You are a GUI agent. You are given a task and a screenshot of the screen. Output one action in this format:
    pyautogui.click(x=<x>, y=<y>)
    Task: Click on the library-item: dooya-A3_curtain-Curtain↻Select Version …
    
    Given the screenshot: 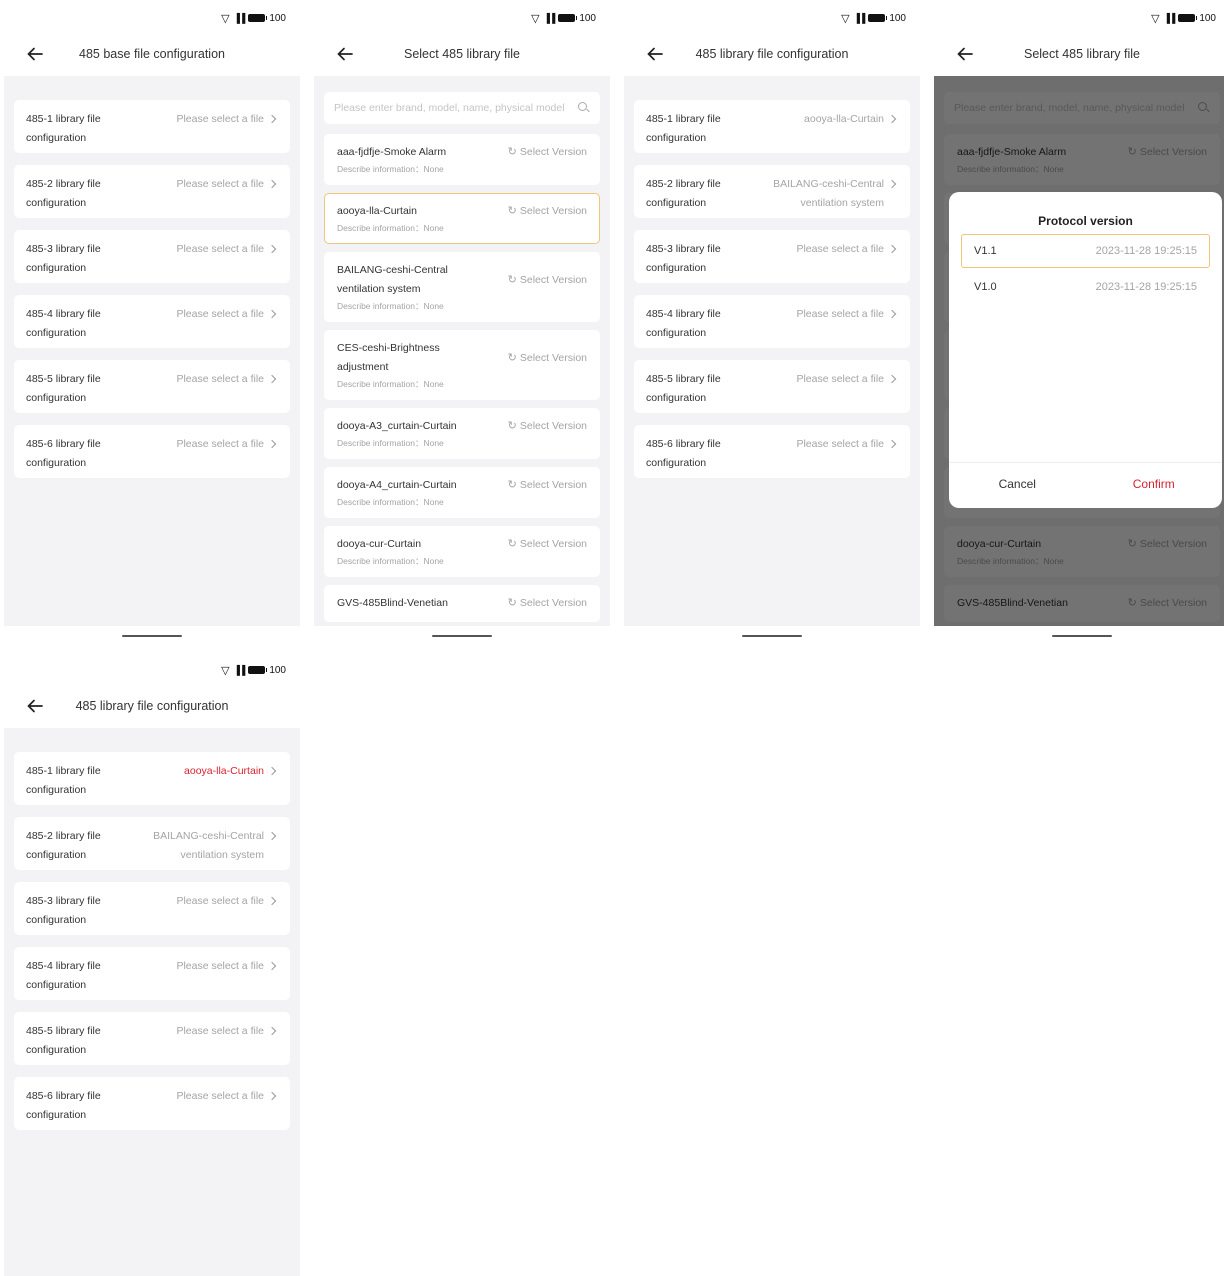 What is the action you would take?
    pyautogui.click(x=462, y=433)
    